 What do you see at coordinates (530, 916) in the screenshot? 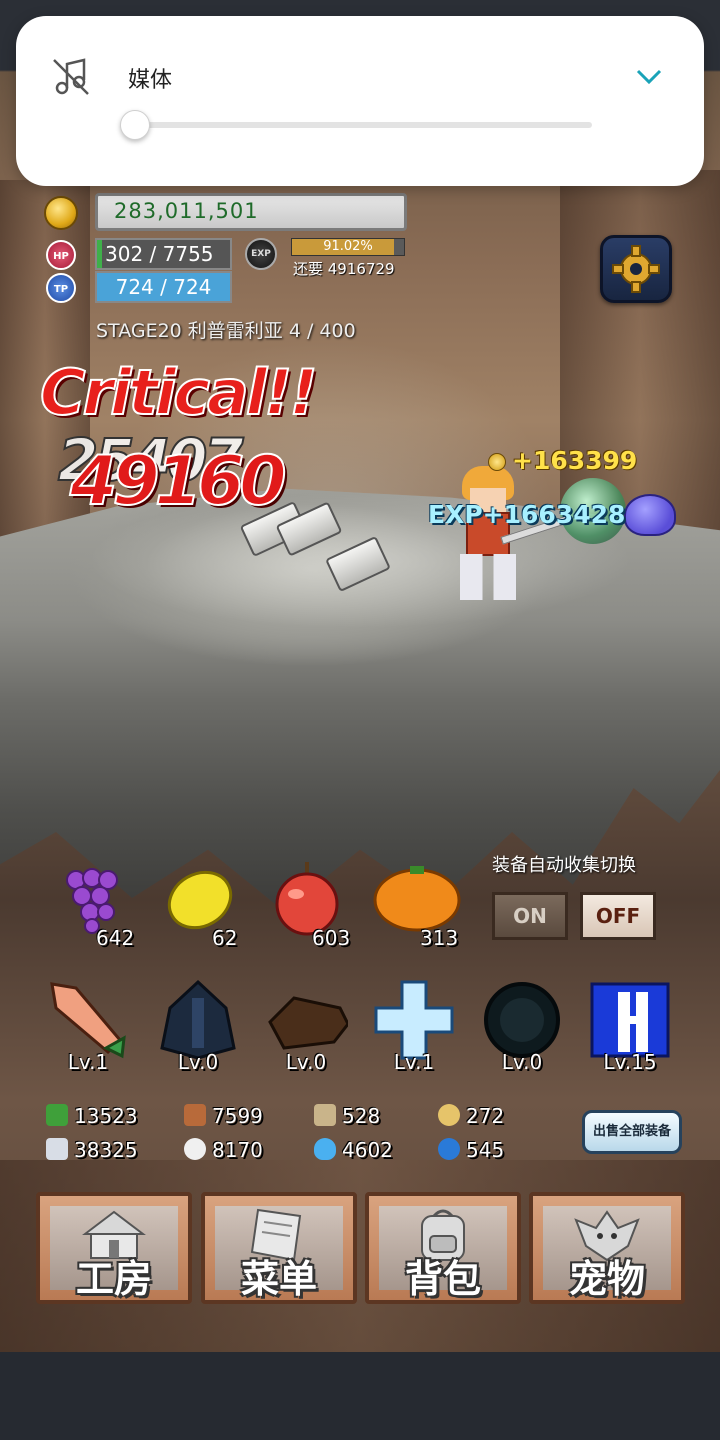
I see `auto-collect-on-button: ON` at bounding box center [530, 916].